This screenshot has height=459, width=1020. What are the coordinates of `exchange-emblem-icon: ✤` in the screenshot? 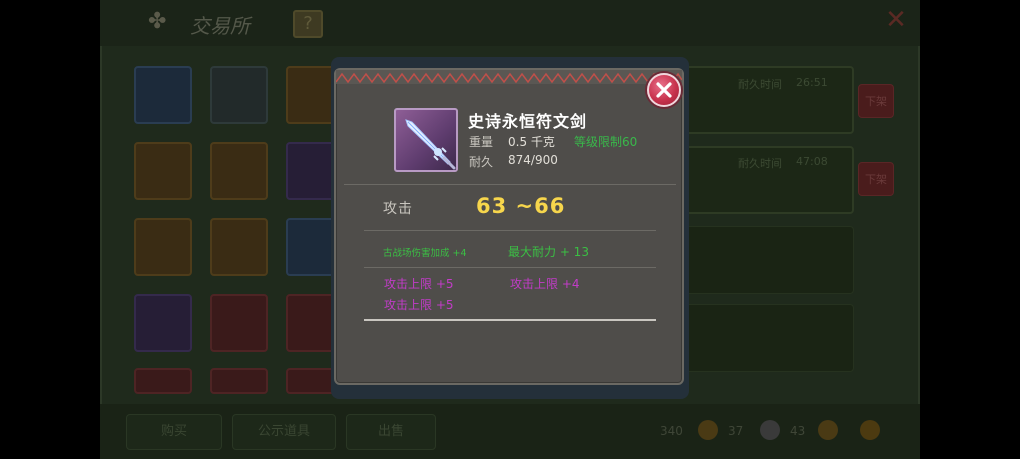 It's located at (157, 21).